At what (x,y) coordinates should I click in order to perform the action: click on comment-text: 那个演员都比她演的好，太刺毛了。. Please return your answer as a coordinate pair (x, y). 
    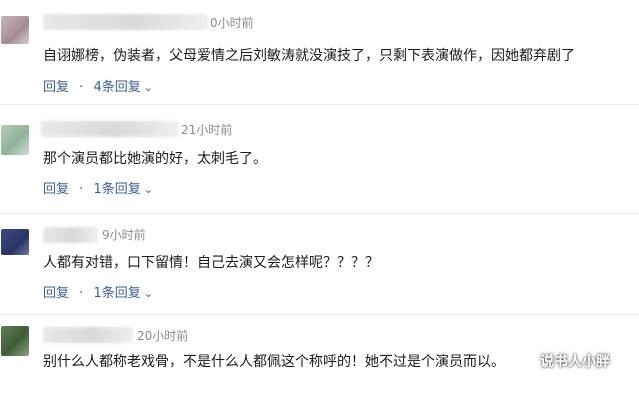
    Looking at the image, I should click on (155, 159).